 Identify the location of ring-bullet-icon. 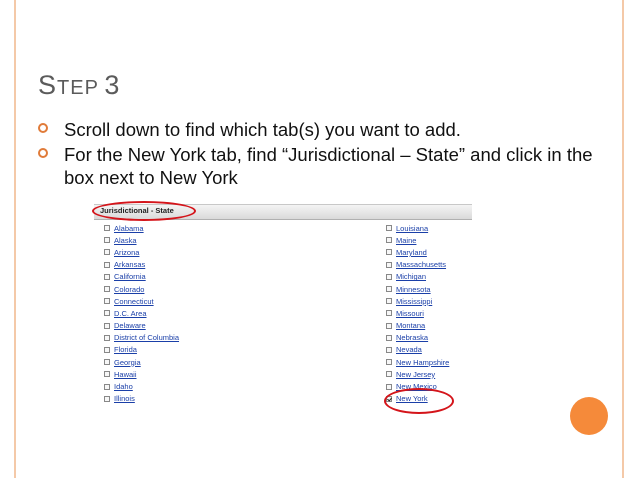
(43, 128).